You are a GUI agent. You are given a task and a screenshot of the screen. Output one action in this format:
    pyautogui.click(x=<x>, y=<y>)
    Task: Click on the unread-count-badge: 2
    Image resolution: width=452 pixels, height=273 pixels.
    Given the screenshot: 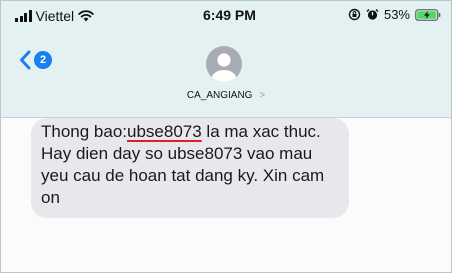 What is the action you would take?
    pyautogui.click(x=43, y=60)
    